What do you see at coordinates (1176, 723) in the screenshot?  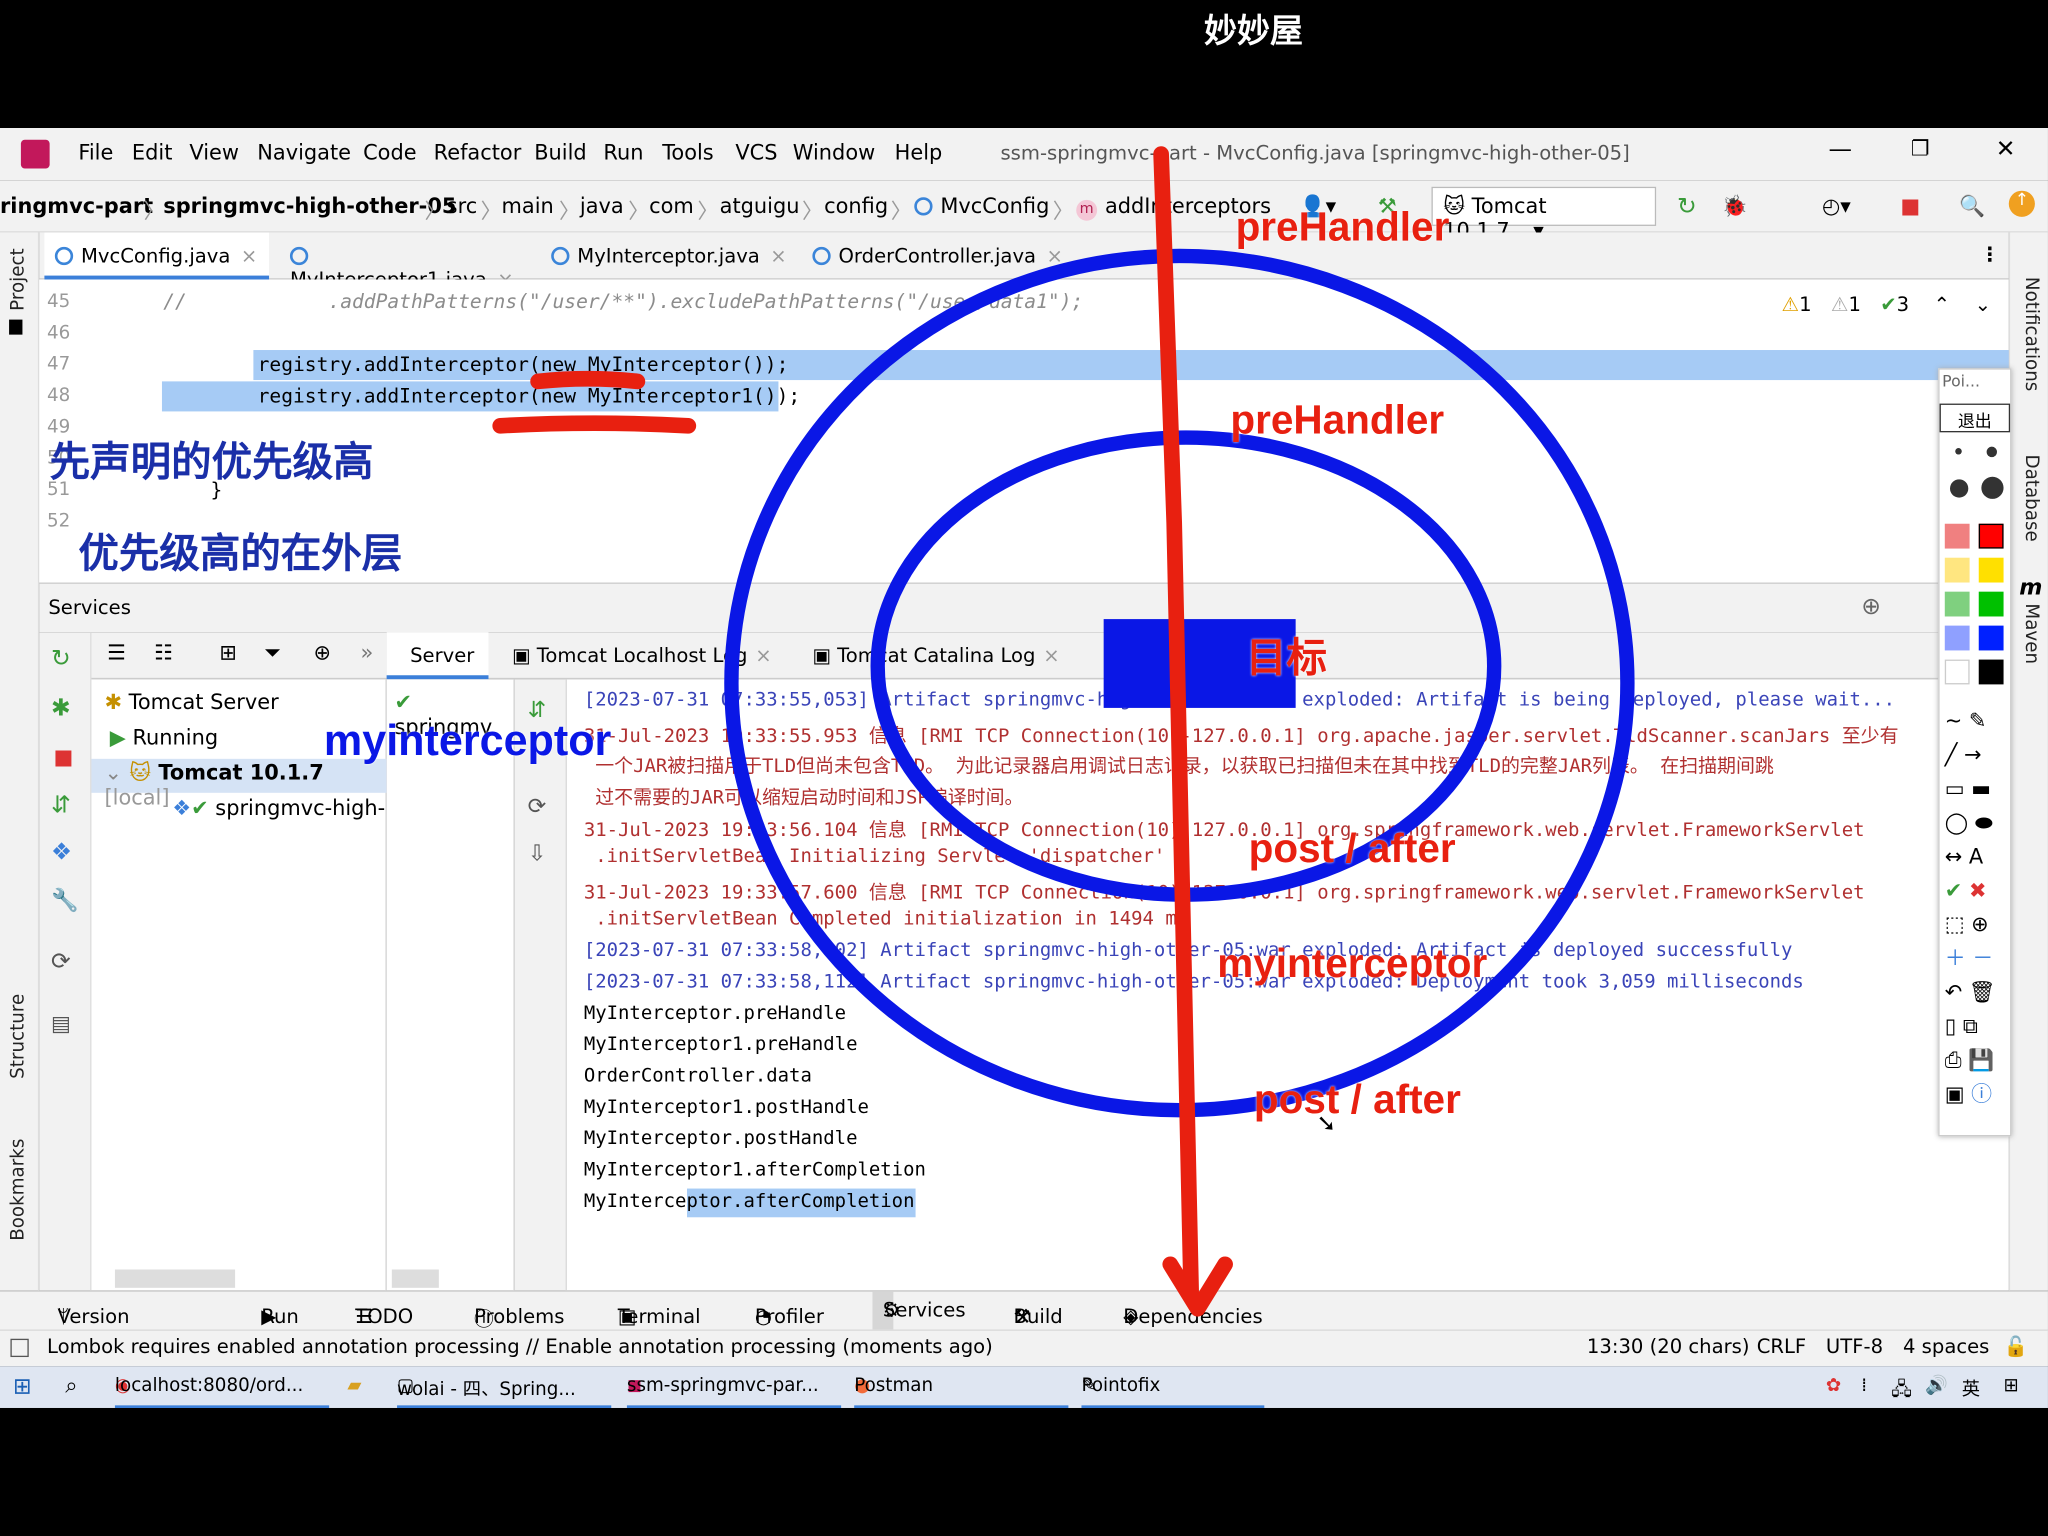 I see `flow-arrow-annotation` at bounding box center [1176, 723].